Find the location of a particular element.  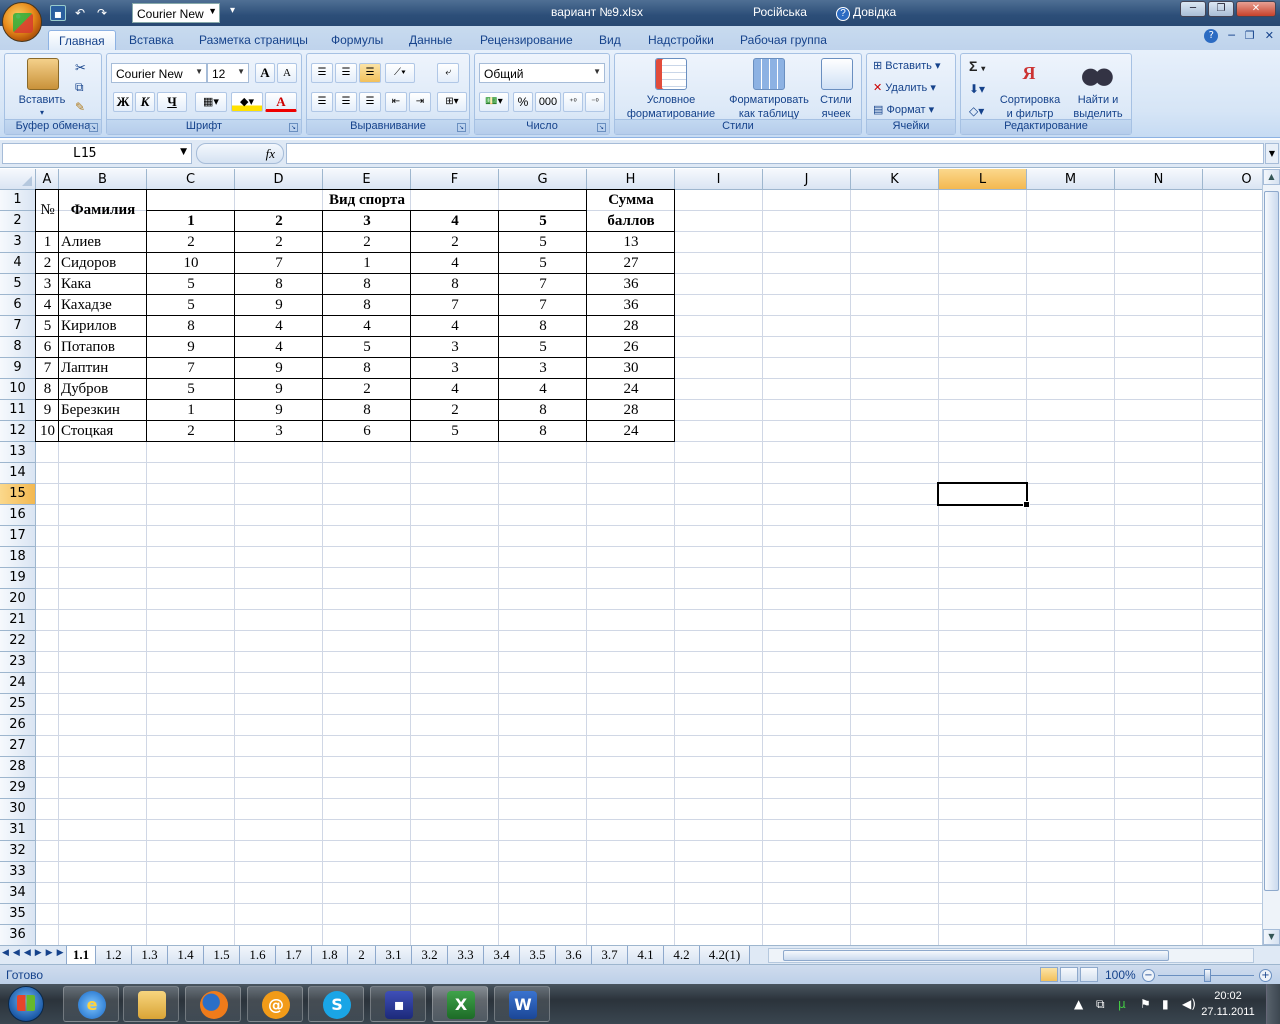

column-header-i: I is located at coordinates (719, 179).